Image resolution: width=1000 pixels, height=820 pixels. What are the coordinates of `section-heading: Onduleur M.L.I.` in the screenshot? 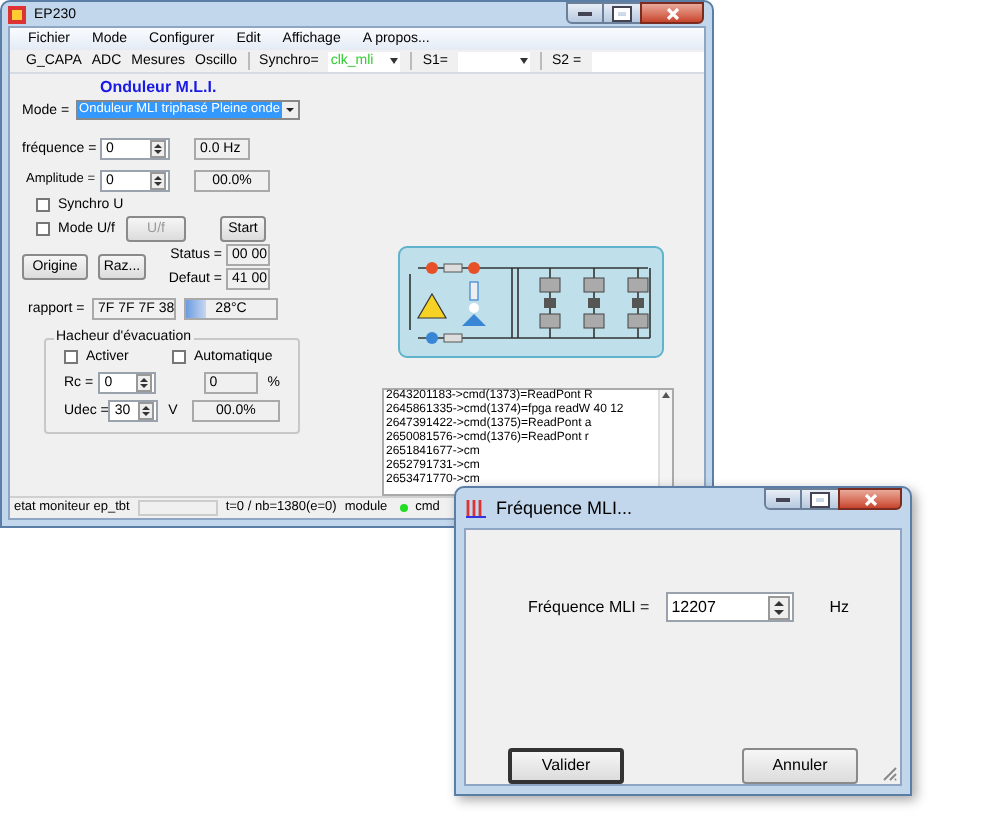 It's located at (159, 88).